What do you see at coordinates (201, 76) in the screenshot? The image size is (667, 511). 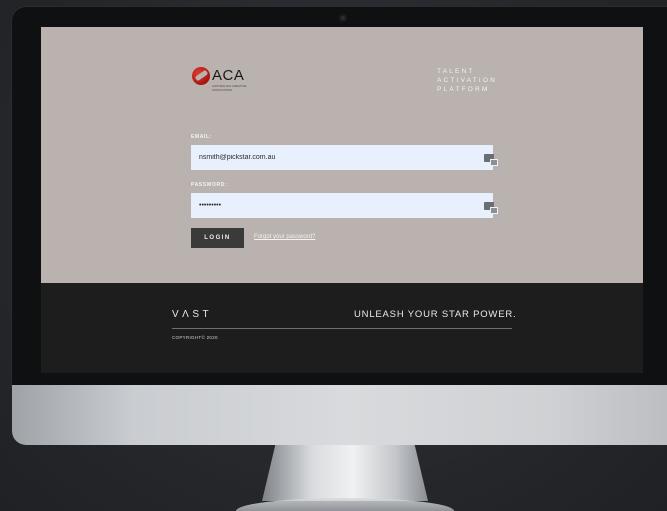 I see `aca-logo-icon` at bounding box center [201, 76].